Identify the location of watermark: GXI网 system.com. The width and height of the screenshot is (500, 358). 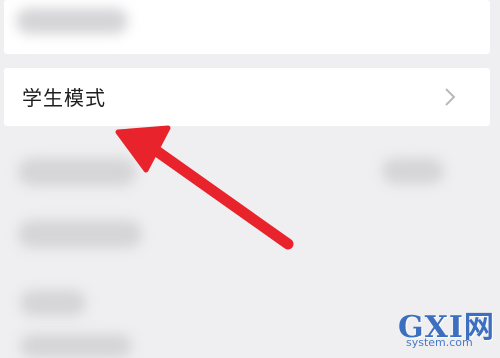
(448, 327).